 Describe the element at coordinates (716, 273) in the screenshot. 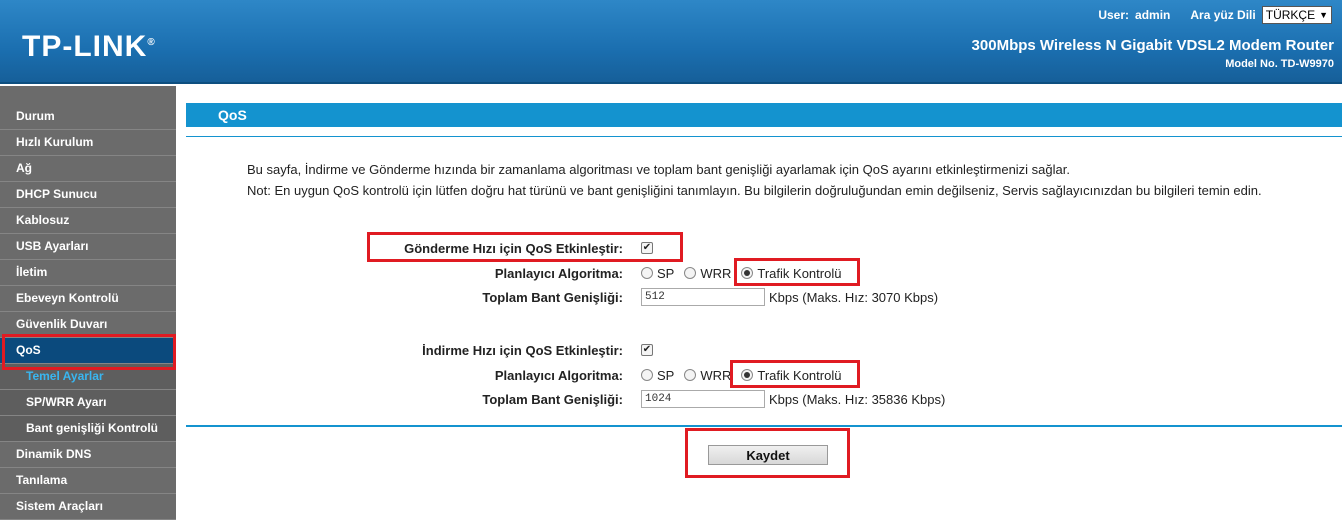

I see `upload-wrr-label: WRR` at that location.